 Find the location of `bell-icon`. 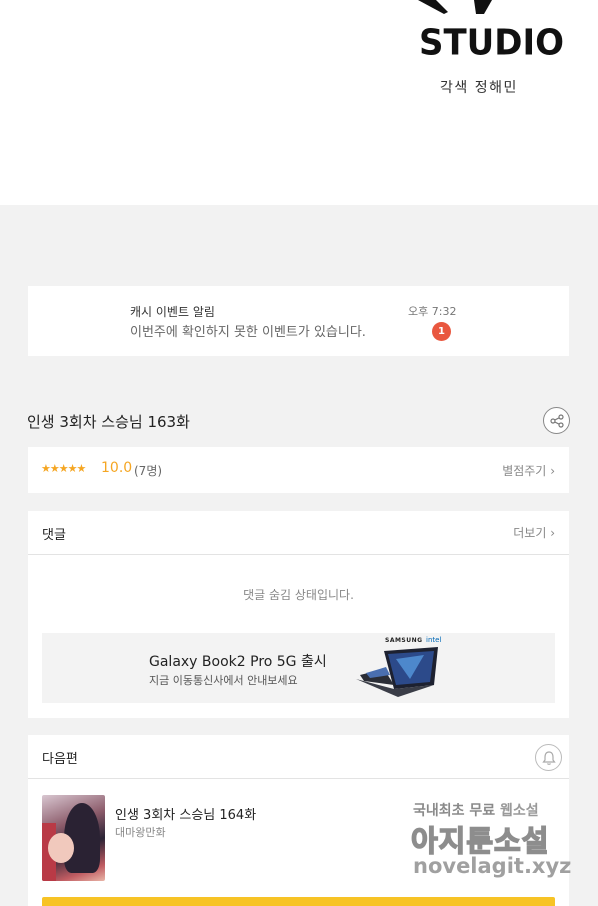

bell-icon is located at coordinates (549, 758).